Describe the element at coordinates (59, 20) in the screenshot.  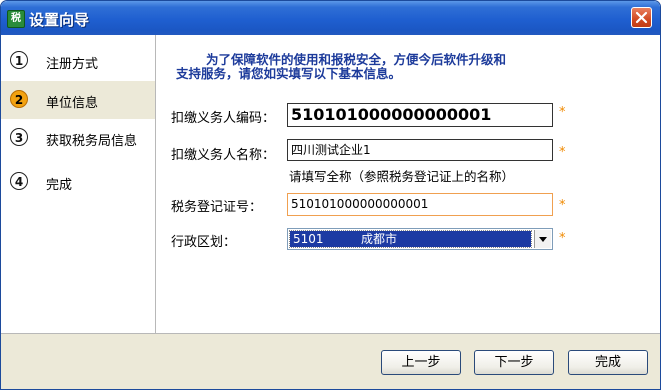
I see `window-title: 设置向导` at that location.